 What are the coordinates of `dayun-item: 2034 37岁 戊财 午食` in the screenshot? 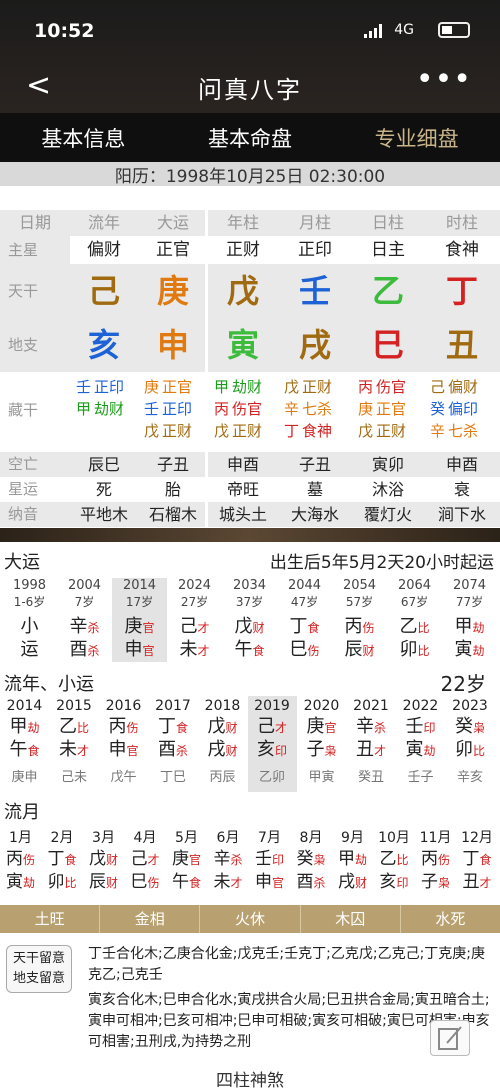 It's located at (249, 620).